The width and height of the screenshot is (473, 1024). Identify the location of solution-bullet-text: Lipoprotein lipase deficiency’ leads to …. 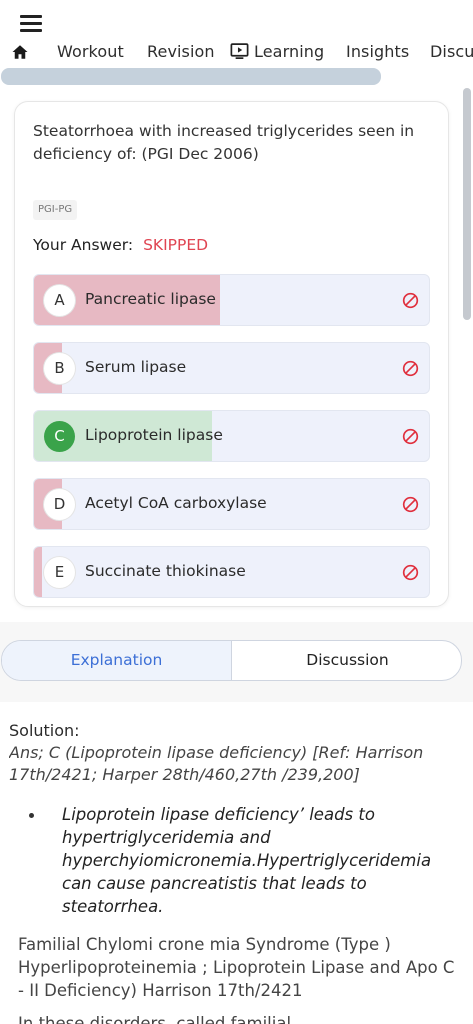
(247, 860).